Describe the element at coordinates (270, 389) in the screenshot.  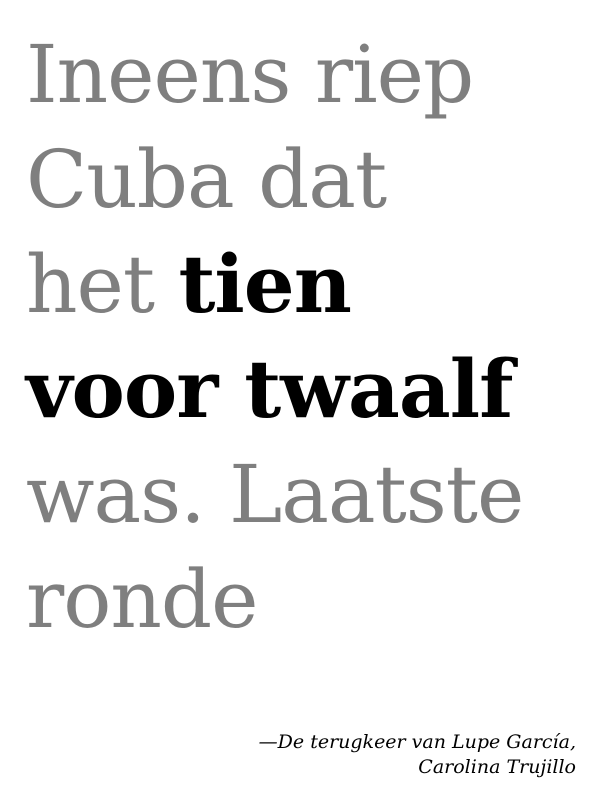
I see `quote-emphasis-2: voor twaalf` at that location.